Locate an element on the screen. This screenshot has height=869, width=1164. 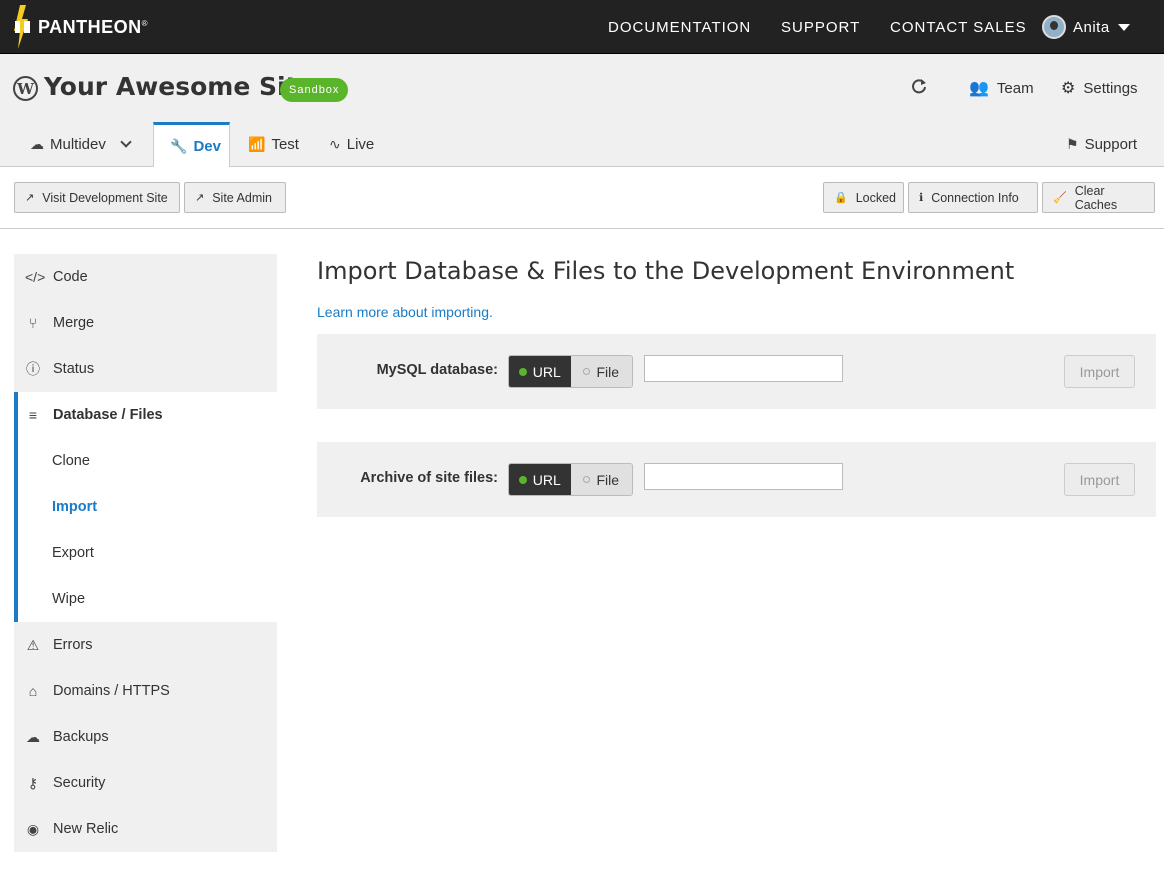
team-button: 👥 Team is located at coordinates (1001, 88).